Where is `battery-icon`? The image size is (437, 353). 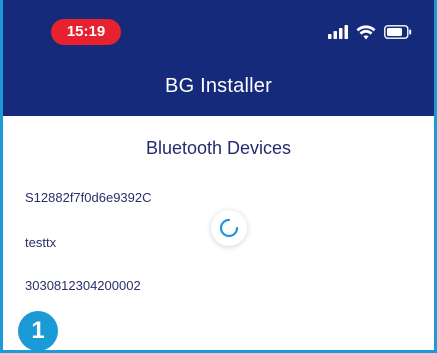
battery-icon is located at coordinates (398, 32).